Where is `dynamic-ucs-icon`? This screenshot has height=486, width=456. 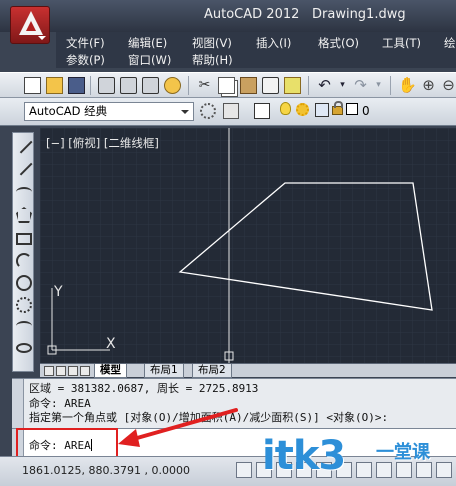
dynamic-ucs-icon is located at coordinates (384, 470).